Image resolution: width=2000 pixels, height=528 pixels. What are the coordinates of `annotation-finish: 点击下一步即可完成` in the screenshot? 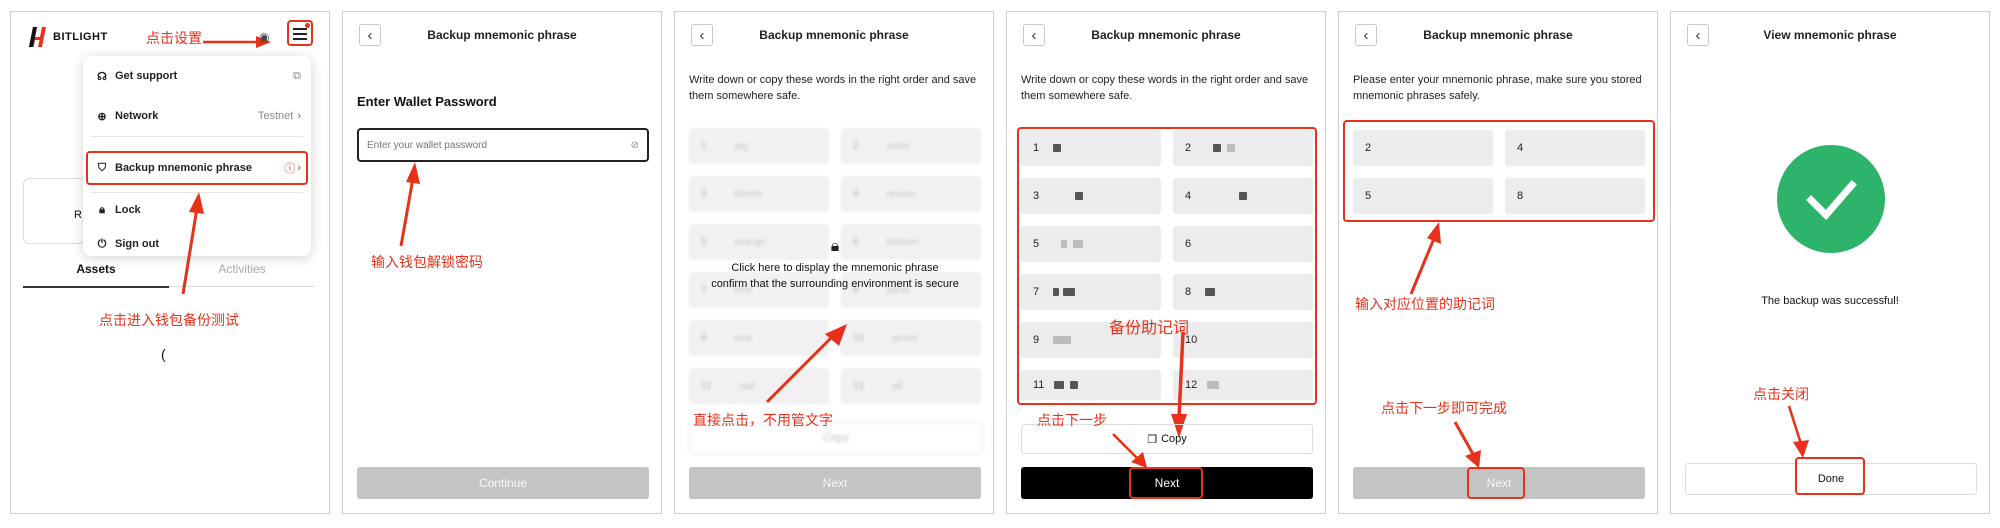 It's located at (1444, 408).